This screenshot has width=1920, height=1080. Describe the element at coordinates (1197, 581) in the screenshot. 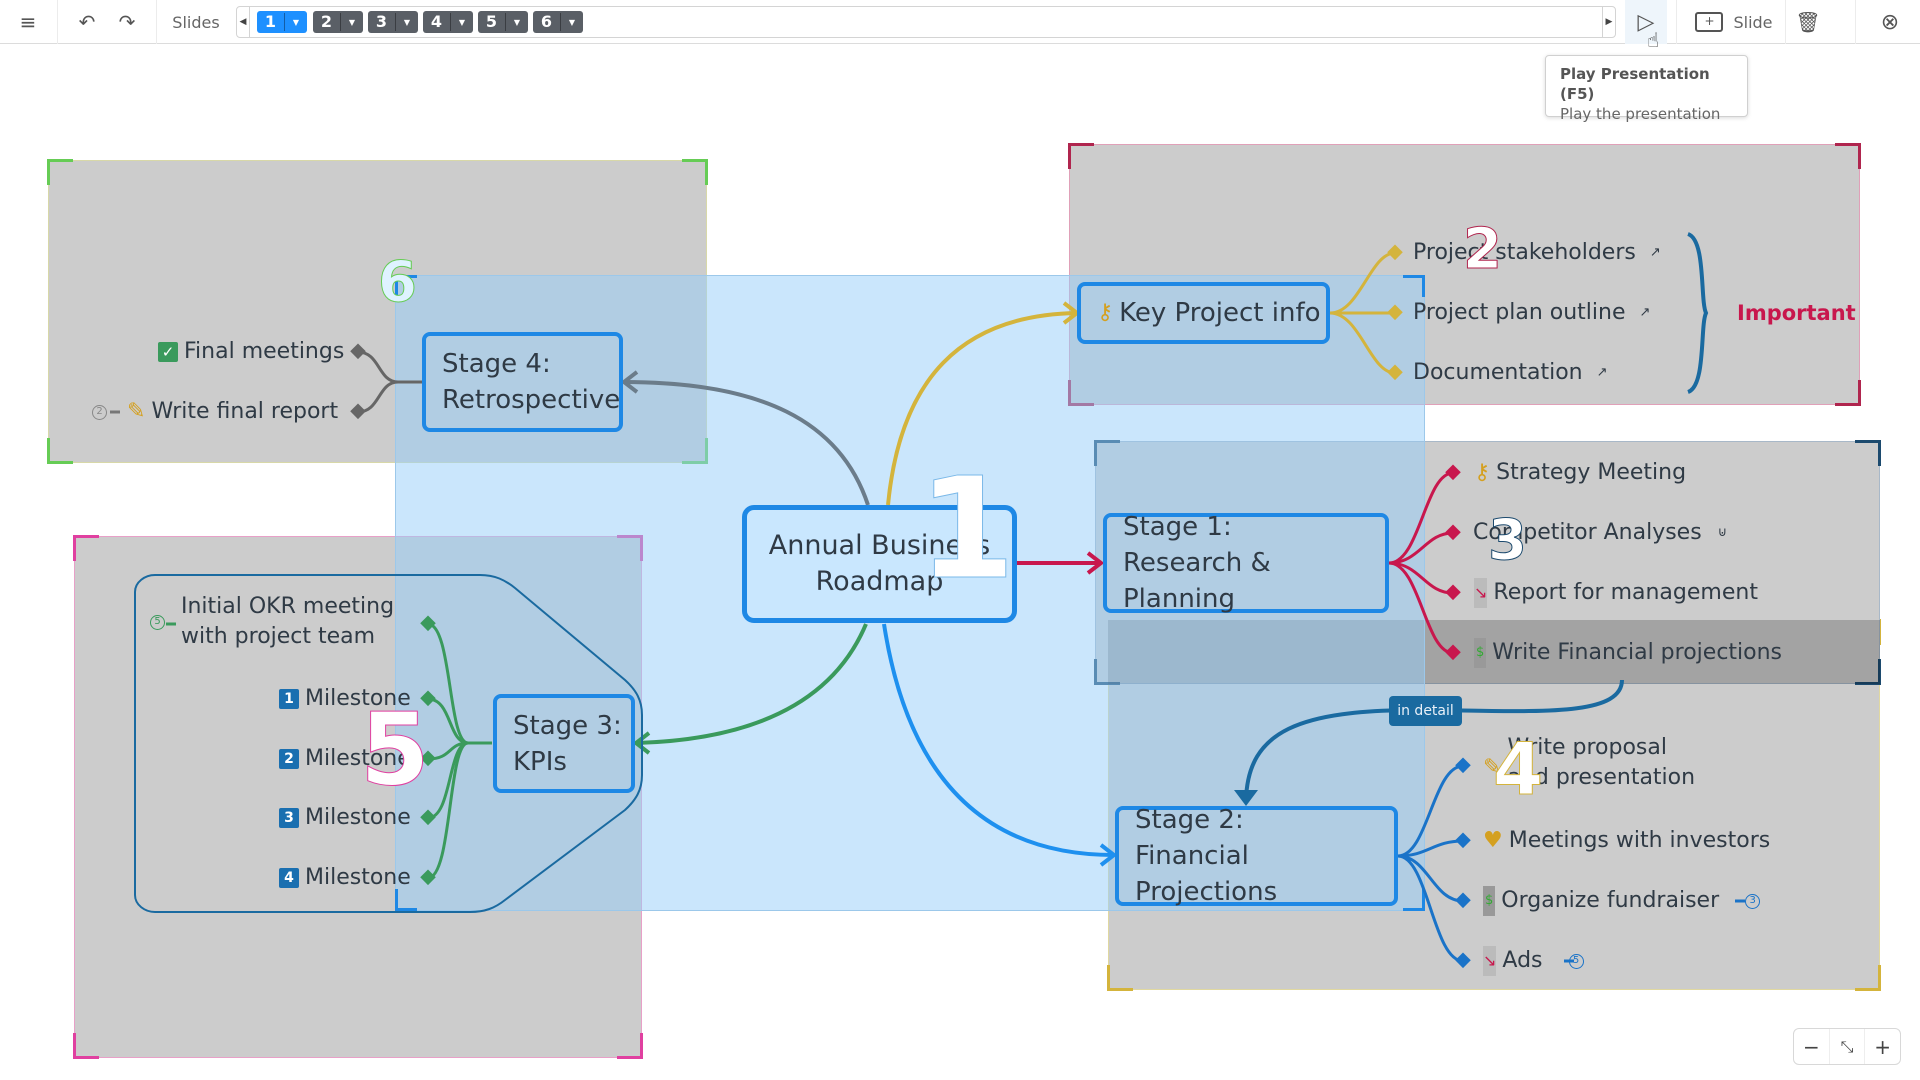

I see `topic-label: Research & Planning` at that location.